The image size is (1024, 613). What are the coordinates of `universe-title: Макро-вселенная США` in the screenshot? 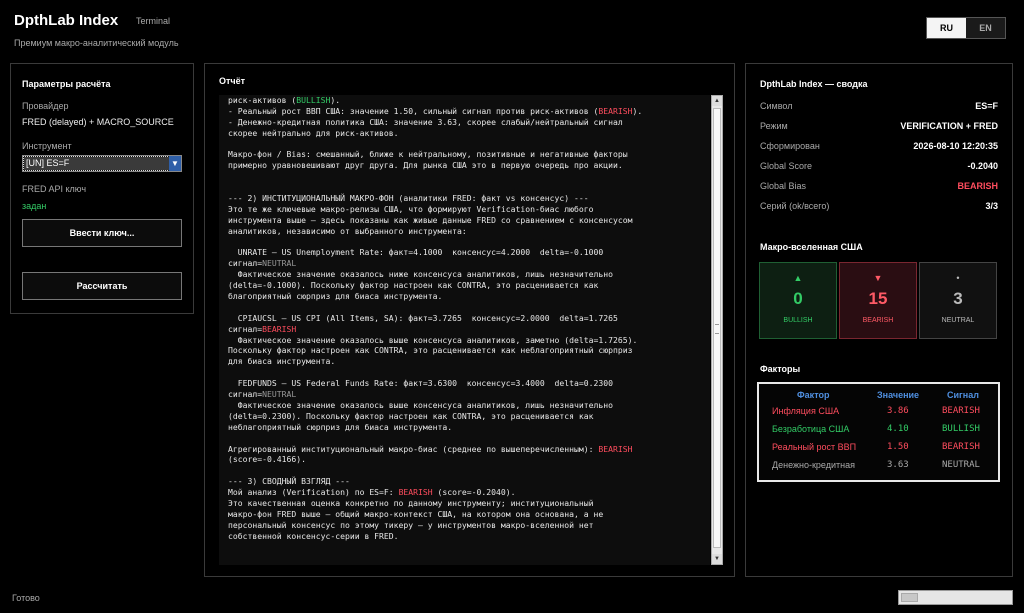 It's located at (811, 247).